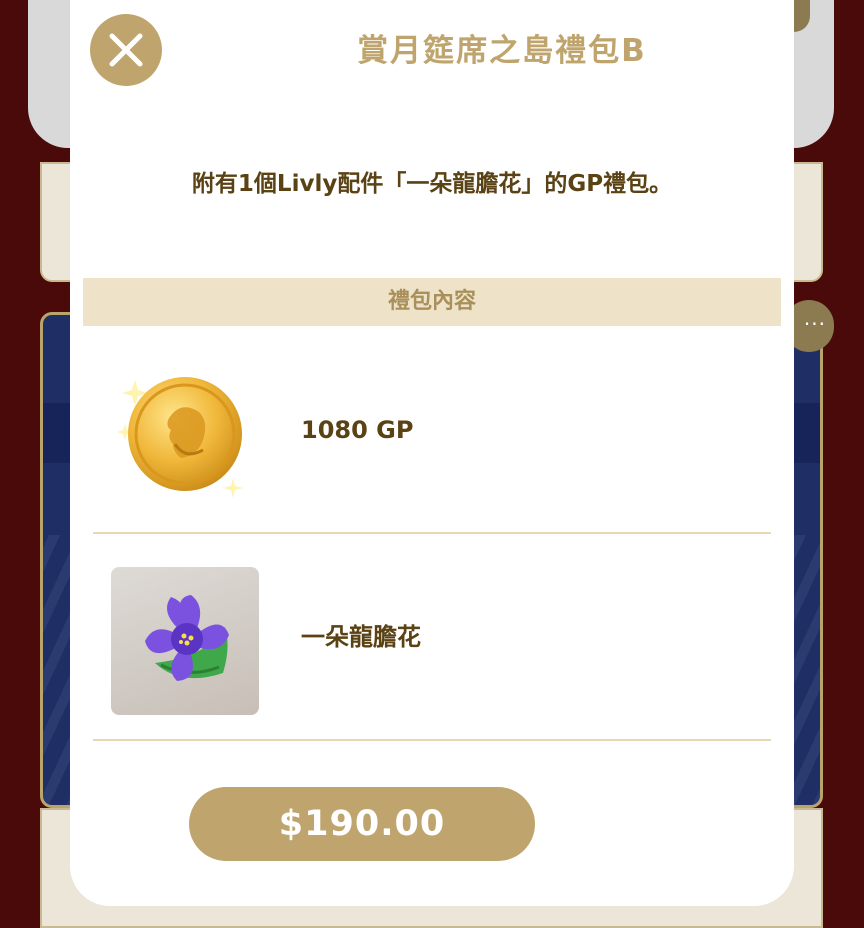 This screenshot has height=928, width=864. What do you see at coordinates (432, 184) in the screenshot?
I see `dialog-description: 附有1個Livly配件「一朵龍膽花」的GP禮包。` at bounding box center [432, 184].